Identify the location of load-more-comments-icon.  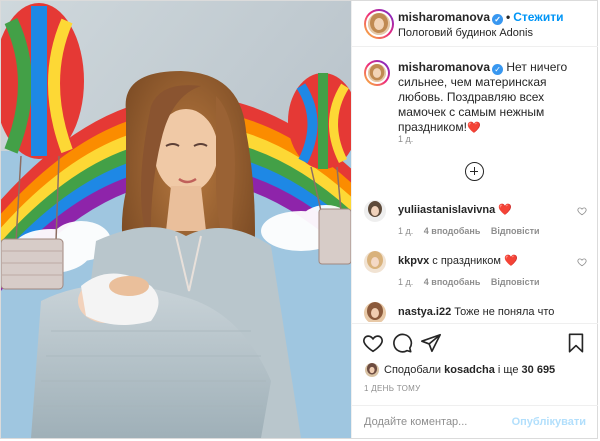
(474, 171).